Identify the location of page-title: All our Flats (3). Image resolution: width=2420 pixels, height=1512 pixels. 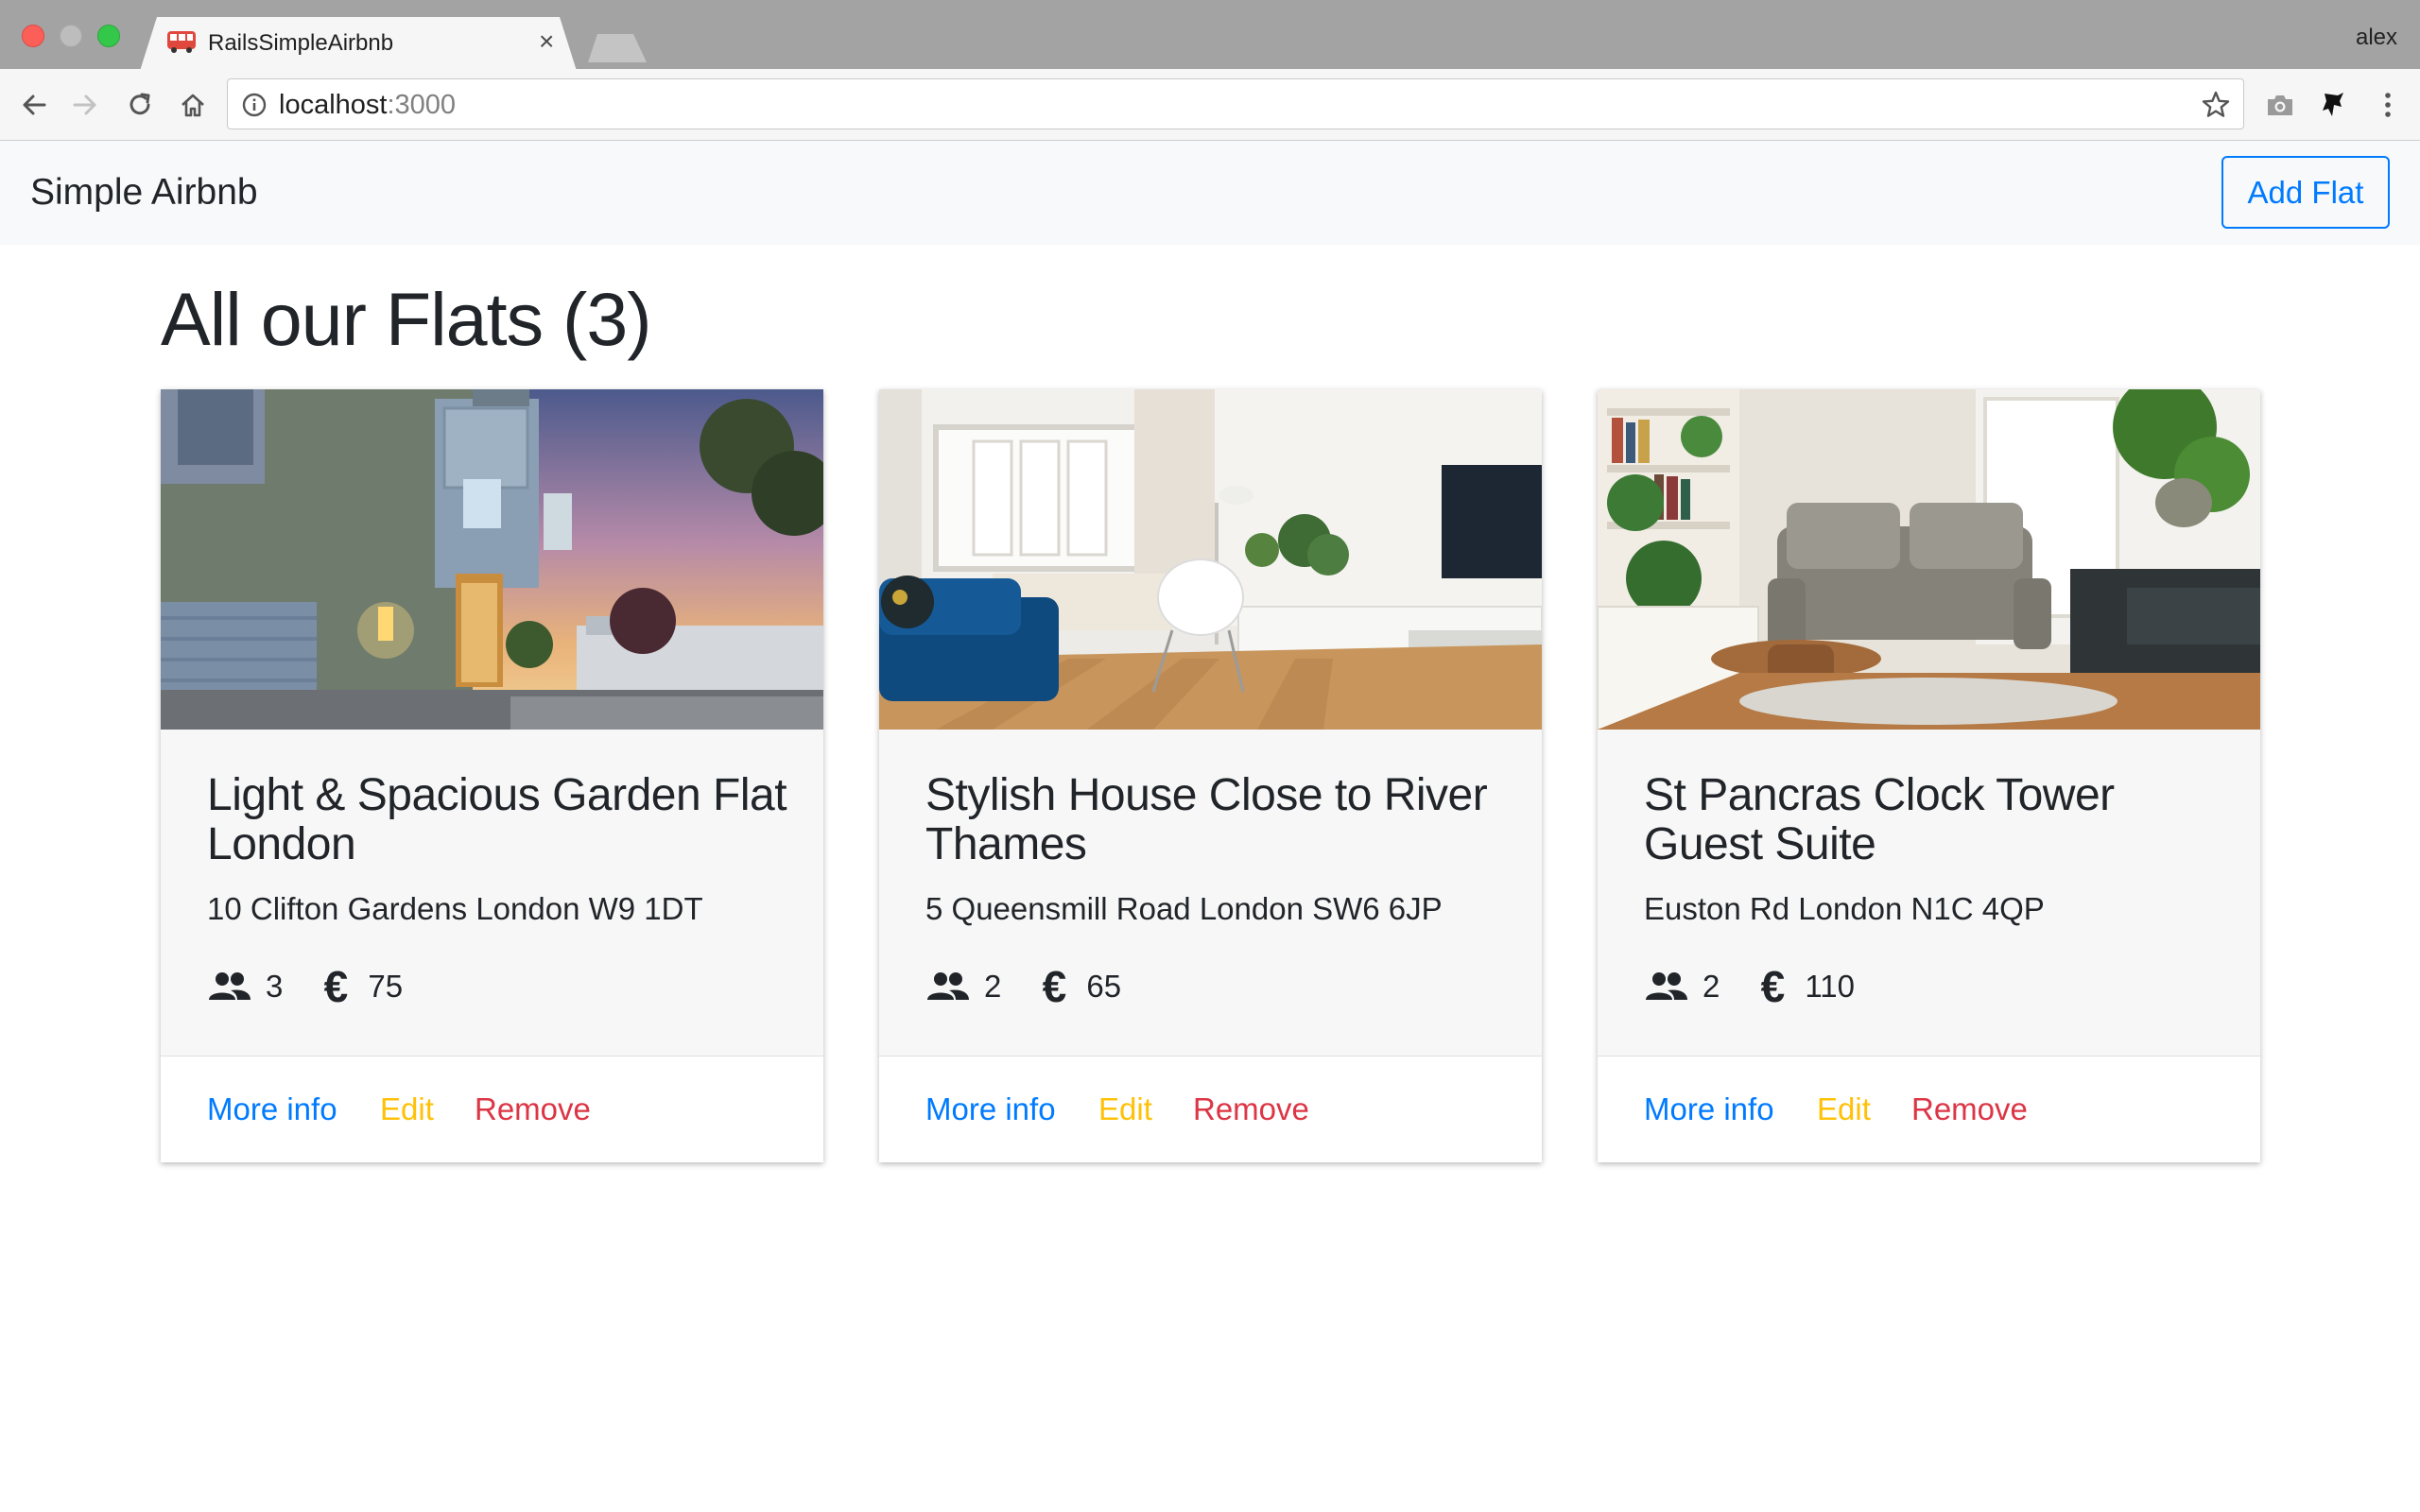
(407, 319).